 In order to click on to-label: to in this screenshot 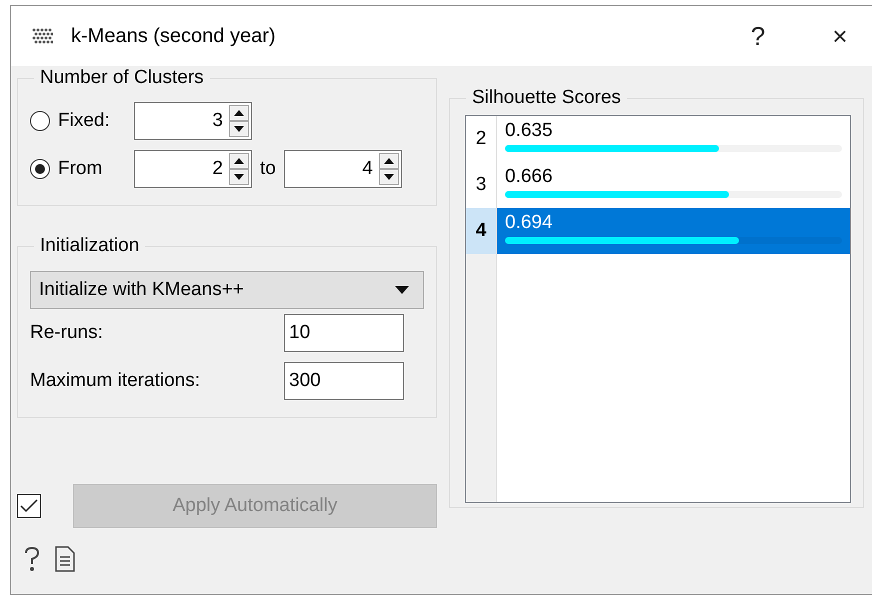, I will do `click(268, 169)`.